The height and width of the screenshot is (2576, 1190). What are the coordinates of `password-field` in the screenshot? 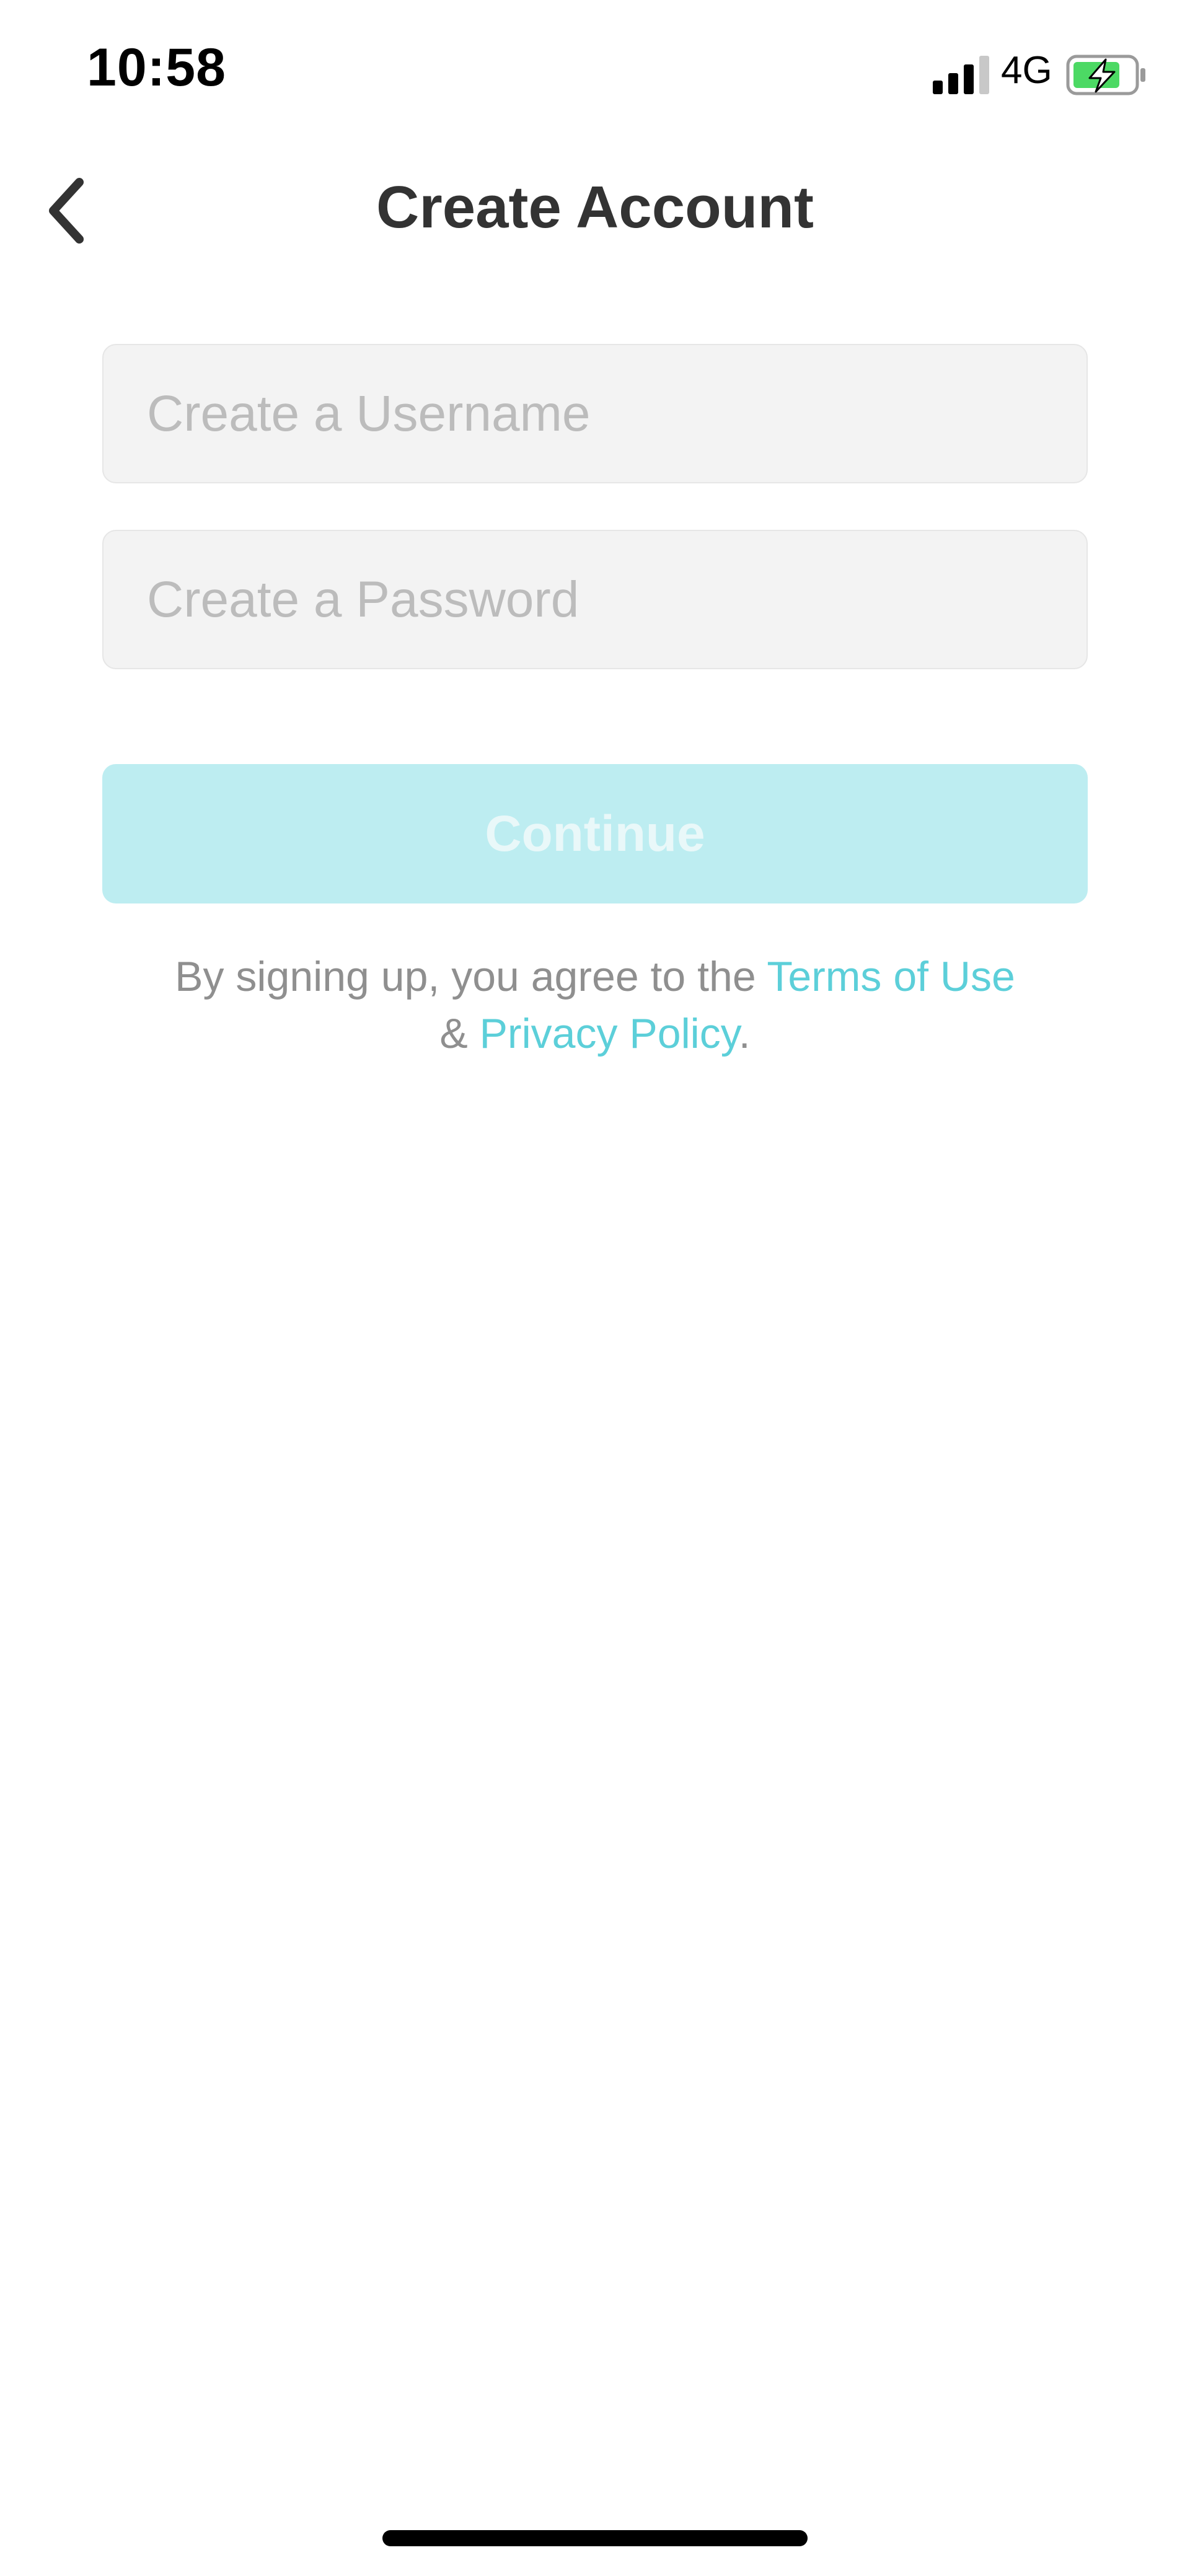 It's located at (595, 599).